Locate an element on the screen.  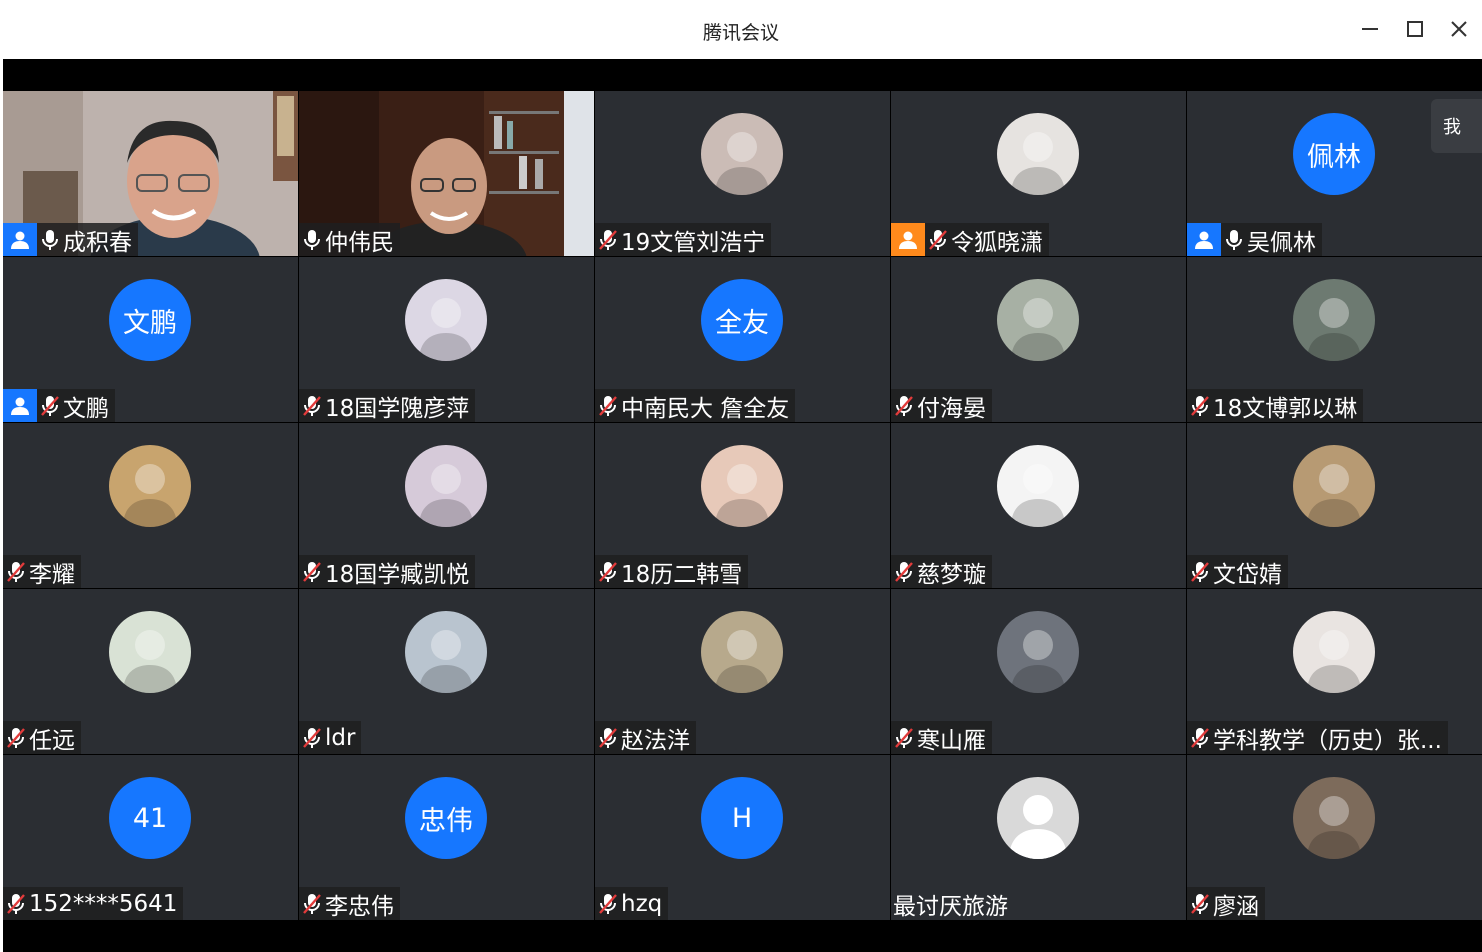
participant-name-label: 18国学隗彦萍 is located at coordinates (387, 405).